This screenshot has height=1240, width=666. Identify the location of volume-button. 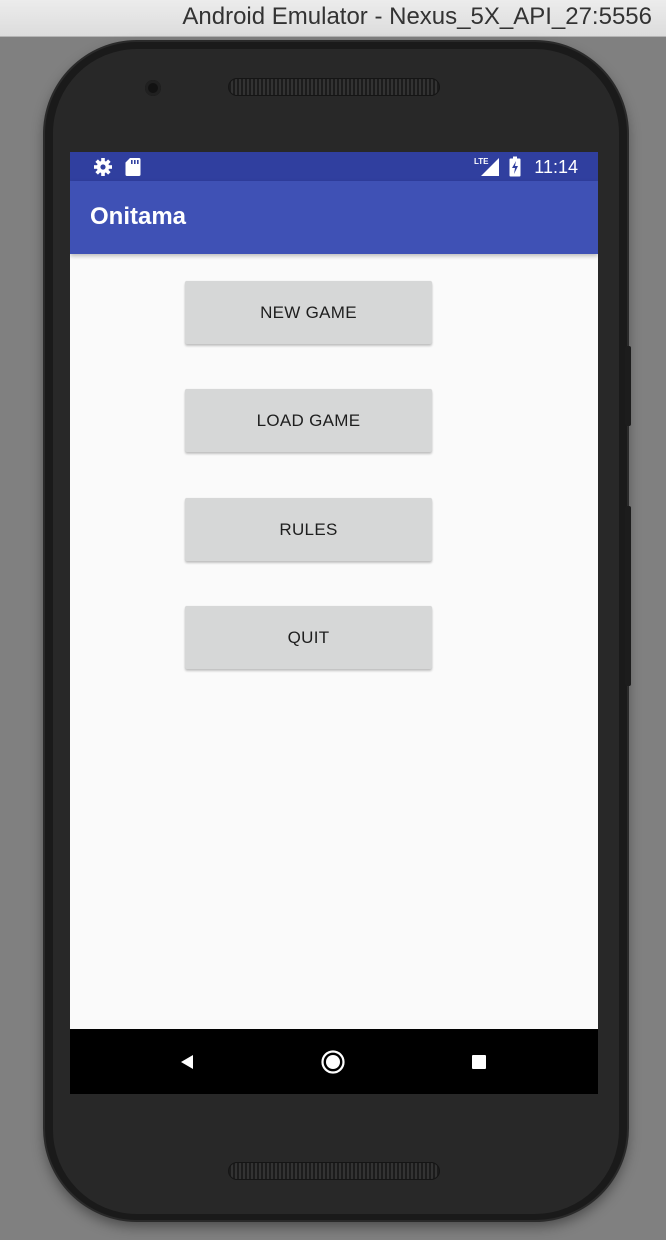
(628, 596).